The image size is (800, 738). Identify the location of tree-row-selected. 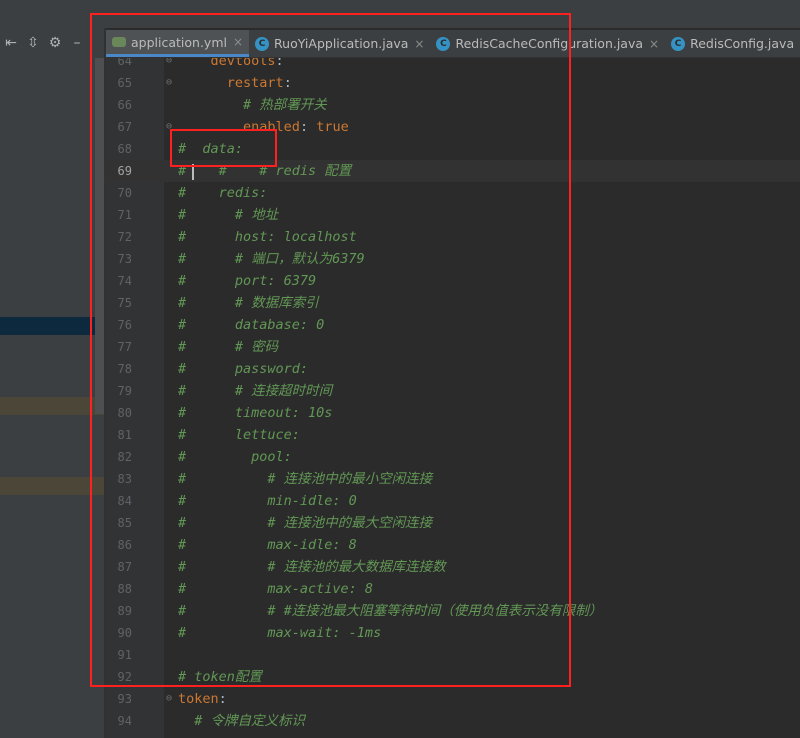
(52, 326).